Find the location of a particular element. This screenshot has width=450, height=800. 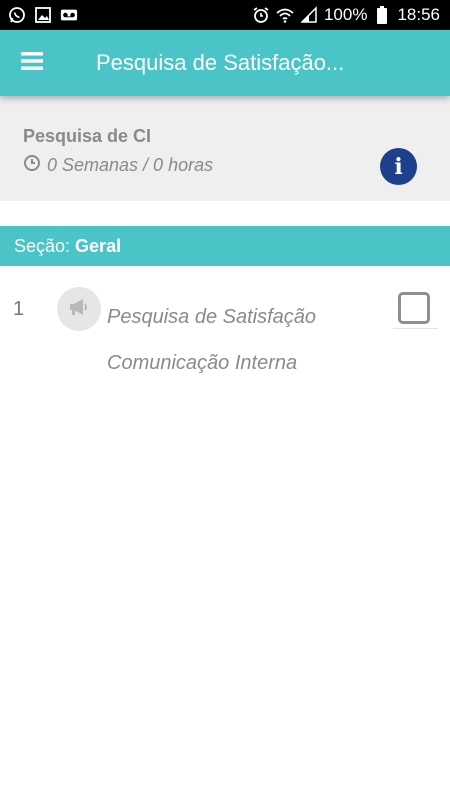

section-header: Seção: Geral is located at coordinates (225, 246).